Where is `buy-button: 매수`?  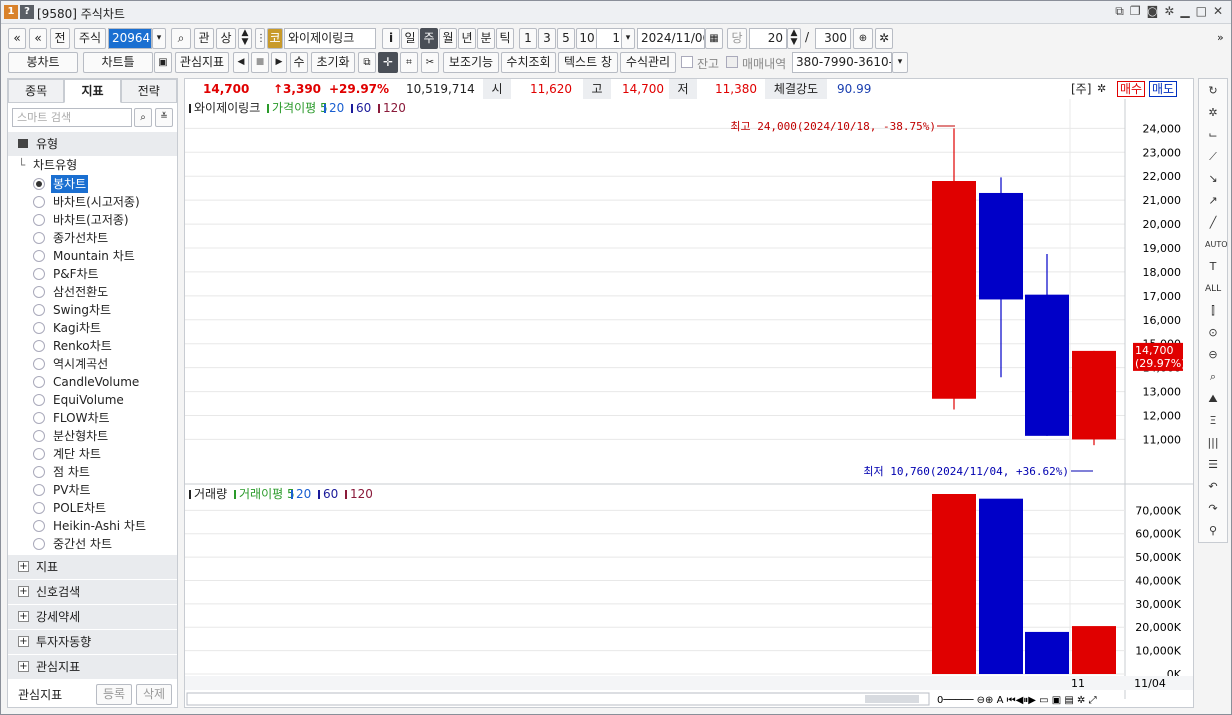 buy-button: 매수 is located at coordinates (1131, 89).